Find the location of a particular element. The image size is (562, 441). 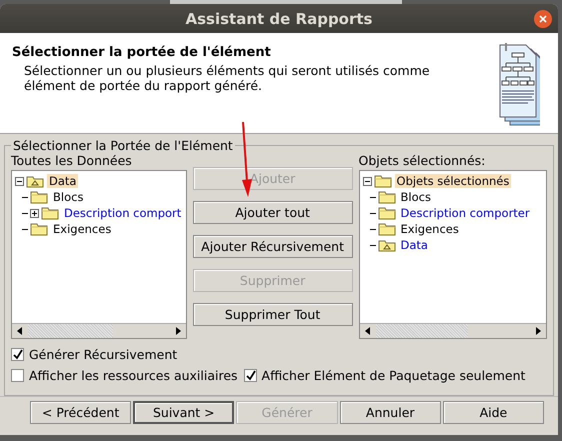

tree-view: Data Blocs Description comport Exigences is located at coordinates (99, 254).